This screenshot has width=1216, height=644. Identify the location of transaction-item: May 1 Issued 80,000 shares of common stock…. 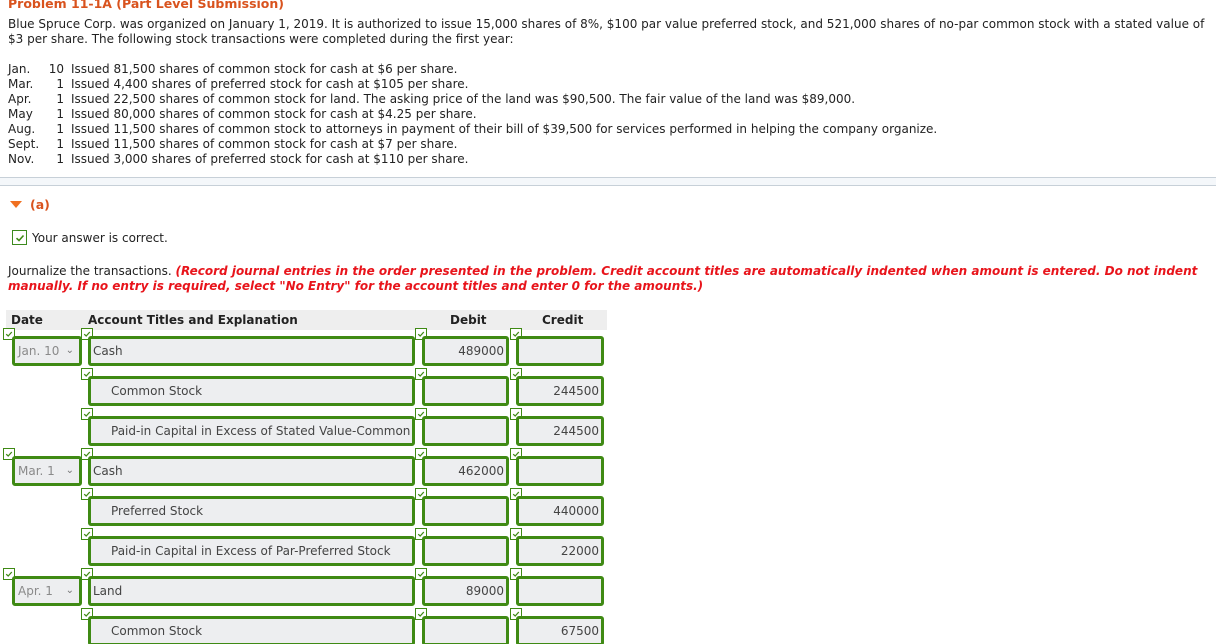
(242, 114).